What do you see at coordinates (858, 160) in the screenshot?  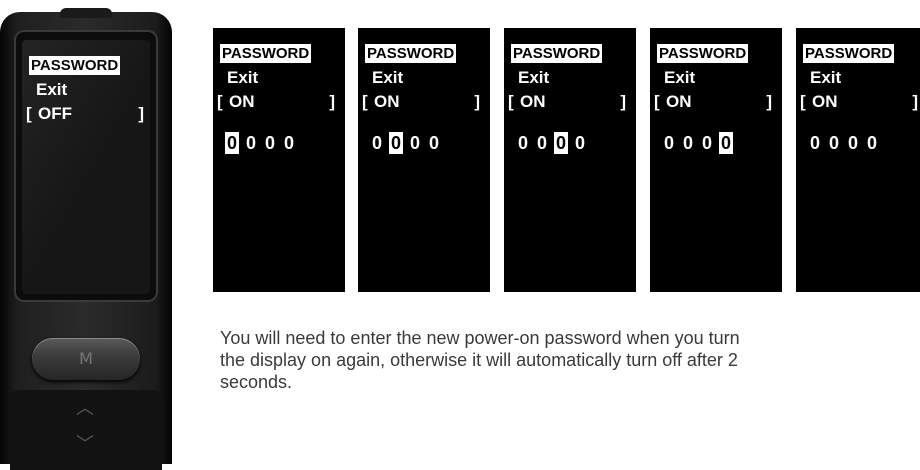 I see `password-panel-5: PASSWORD Exit [ ON ] 0000` at bounding box center [858, 160].